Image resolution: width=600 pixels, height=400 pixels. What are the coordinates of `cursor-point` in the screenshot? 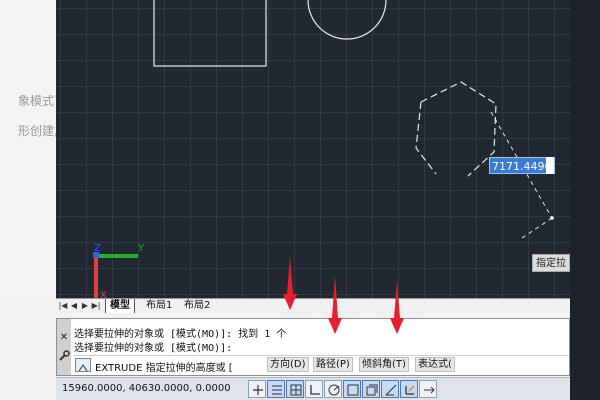 It's located at (552, 218).